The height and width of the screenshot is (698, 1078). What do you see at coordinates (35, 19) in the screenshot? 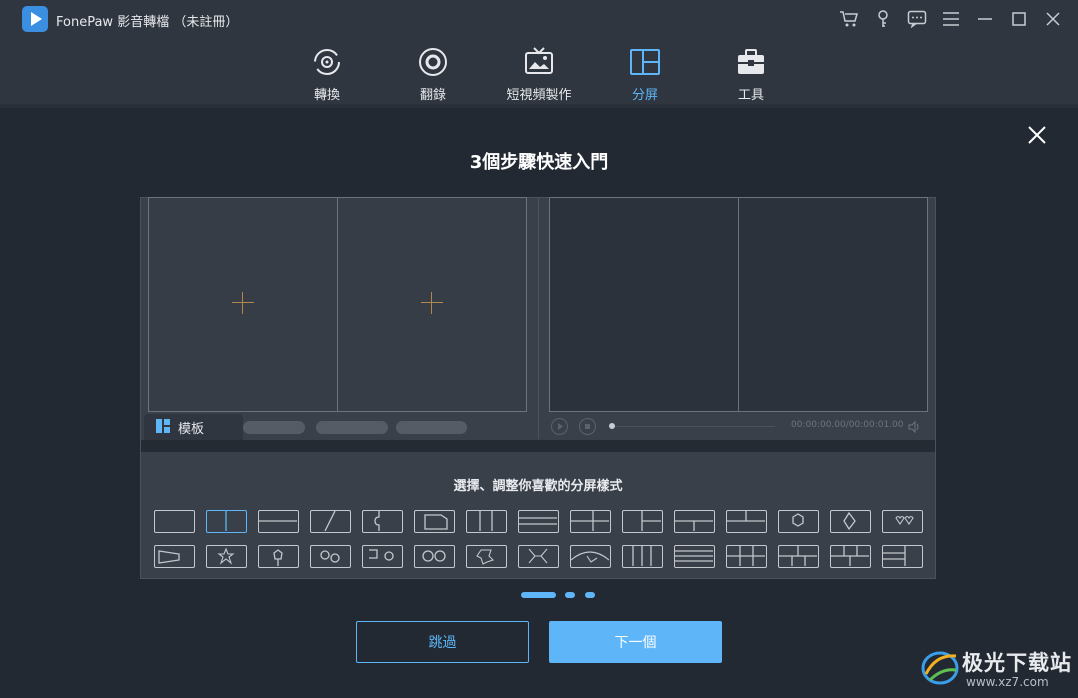
I see `app-logo-icon` at bounding box center [35, 19].